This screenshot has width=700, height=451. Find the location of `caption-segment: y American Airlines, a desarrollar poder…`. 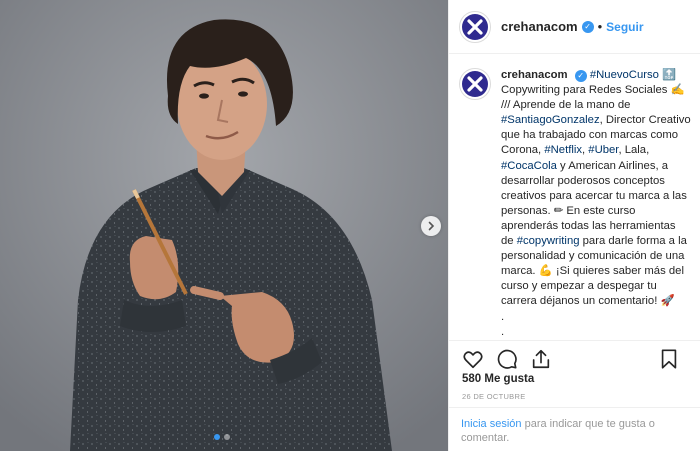

caption-segment: y American Airlines, a desarrollar poder… is located at coordinates (594, 203).